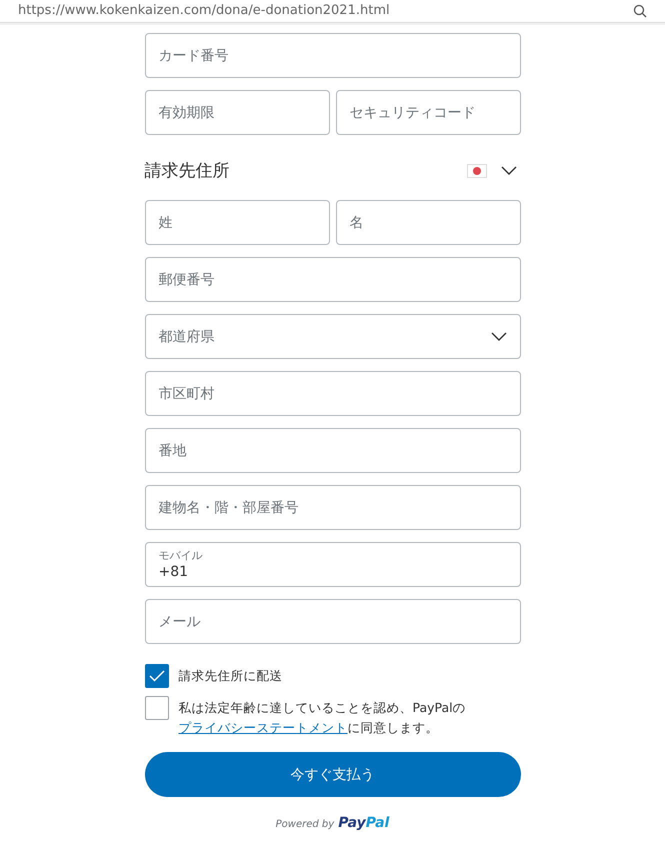  I want to click on input-field: 有効期限, so click(237, 112).